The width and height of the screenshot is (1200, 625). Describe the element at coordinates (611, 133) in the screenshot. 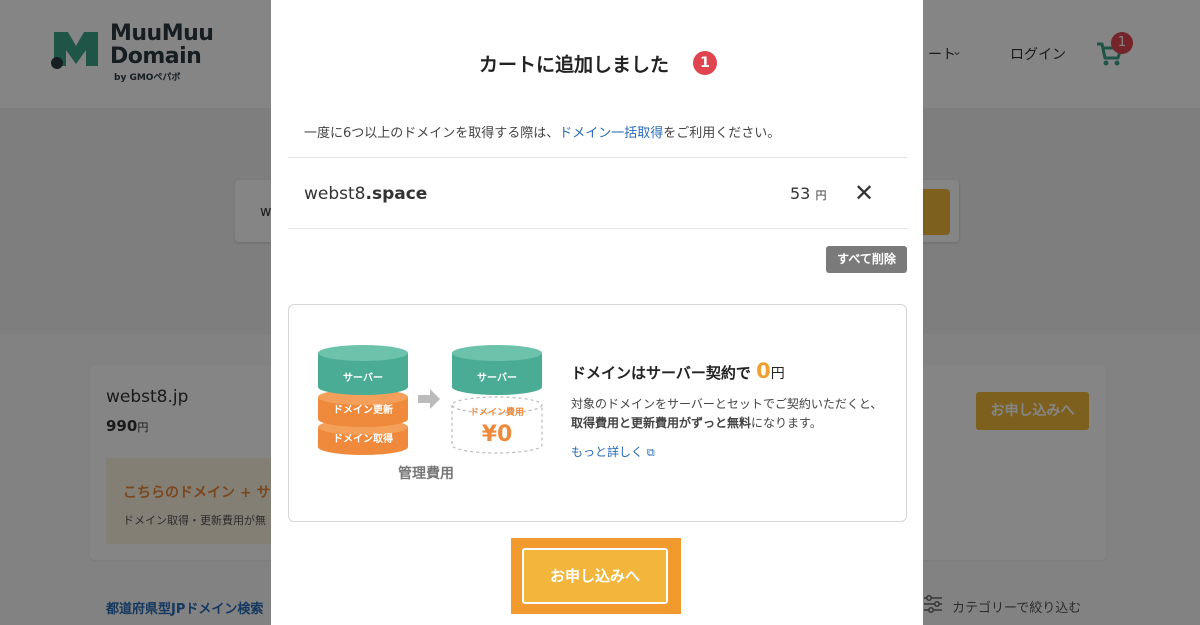

I see `bulk-acquire-link: ドメイン一括取得` at that location.